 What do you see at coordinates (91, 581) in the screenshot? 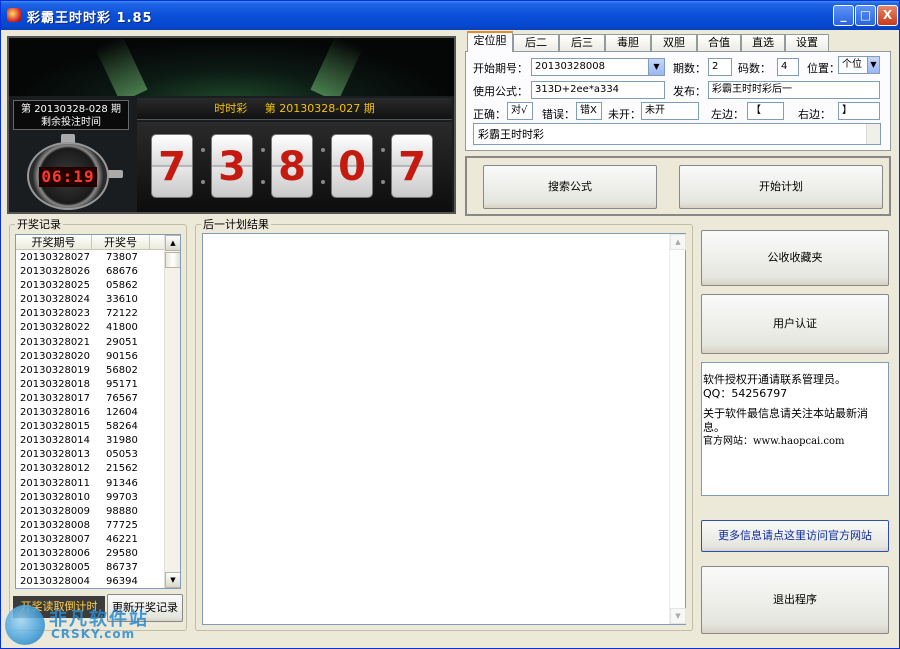
I see `table-row: 20130328004 96394` at bounding box center [91, 581].